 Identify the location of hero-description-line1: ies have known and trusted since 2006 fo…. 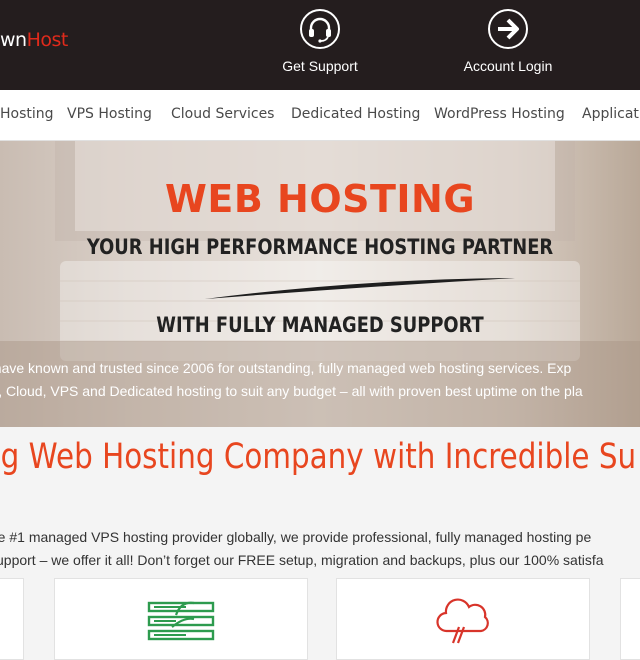
(286, 368).